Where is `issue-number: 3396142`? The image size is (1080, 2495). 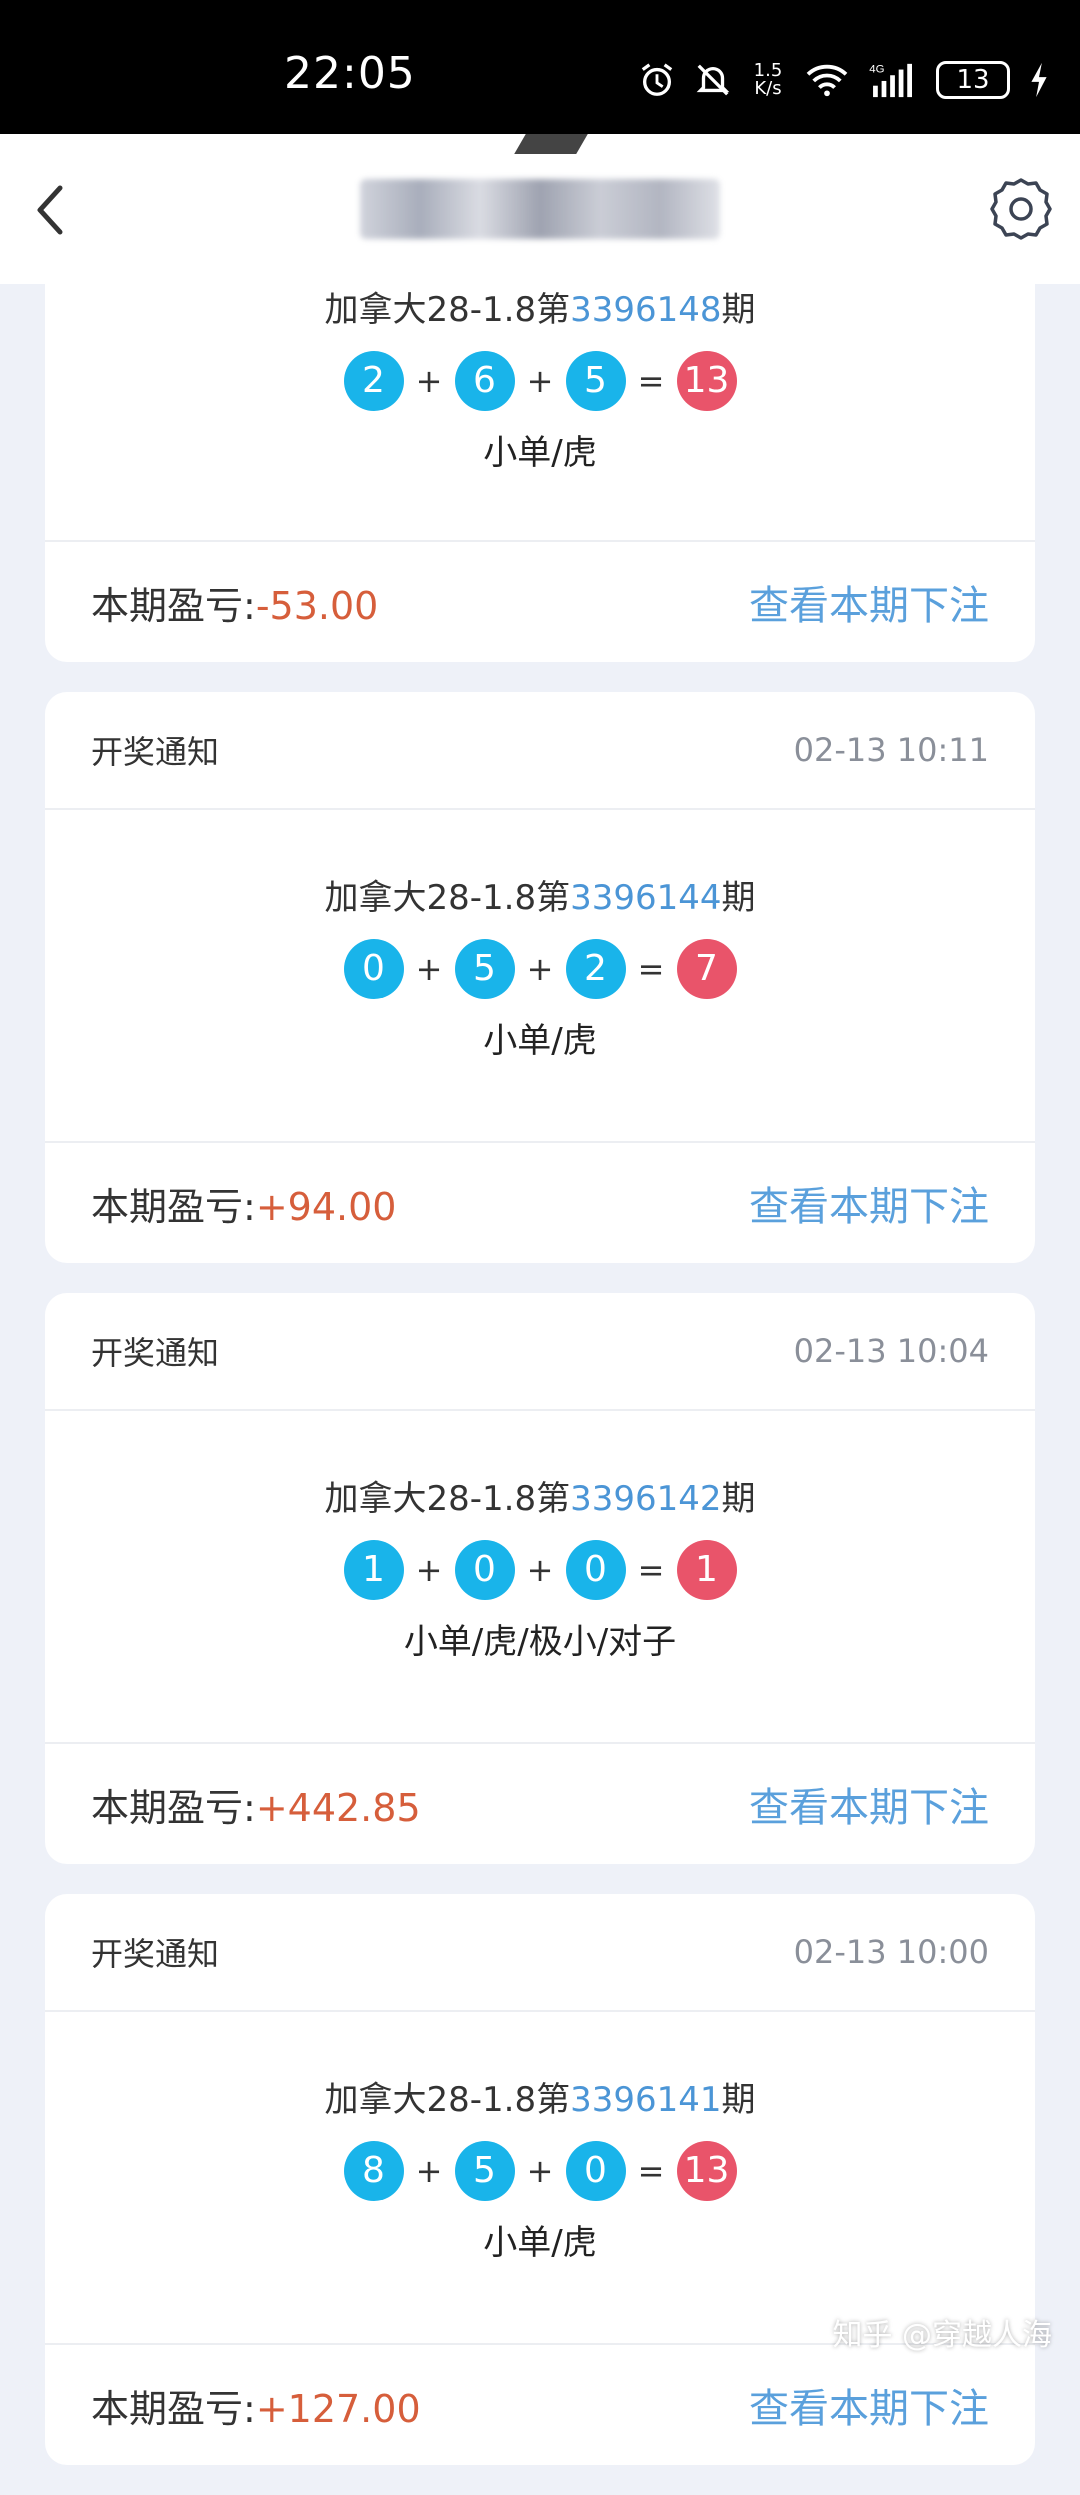 issue-number: 3396142 is located at coordinates (646, 1499).